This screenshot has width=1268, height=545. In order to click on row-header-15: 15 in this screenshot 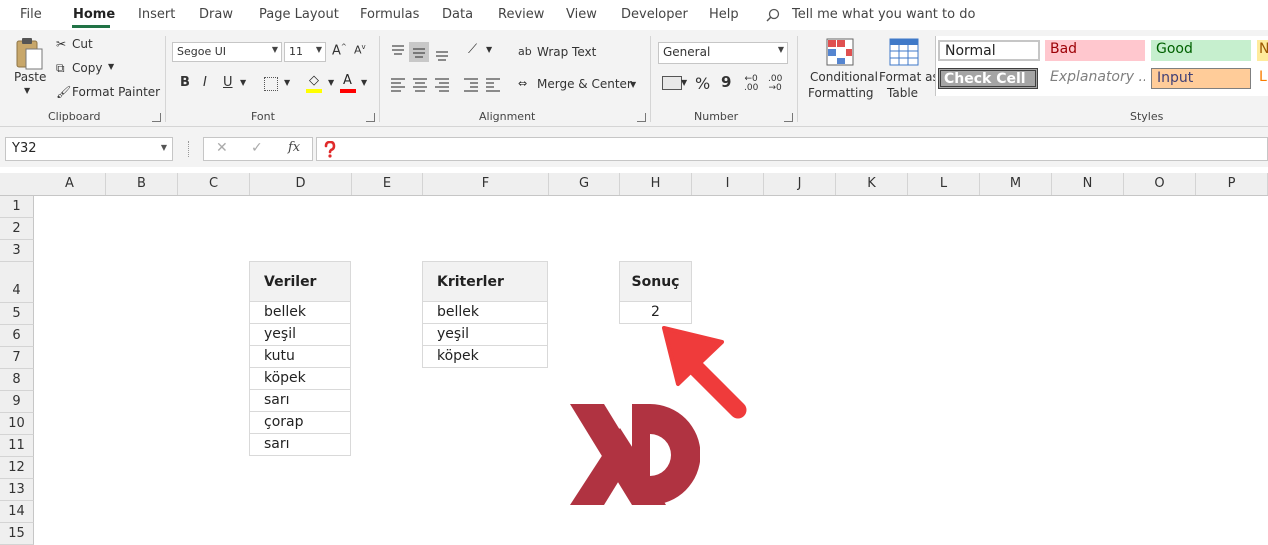, I will do `click(17, 534)`.